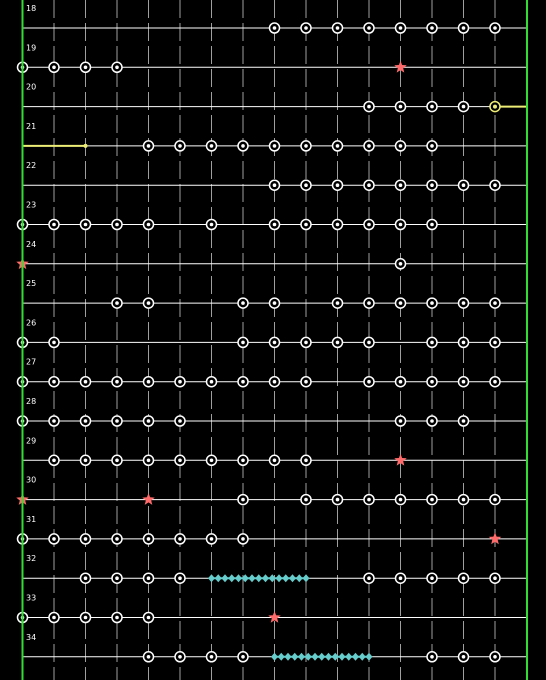 The image size is (546, 680). I want to click on hold-note-center, so click(495, 106).